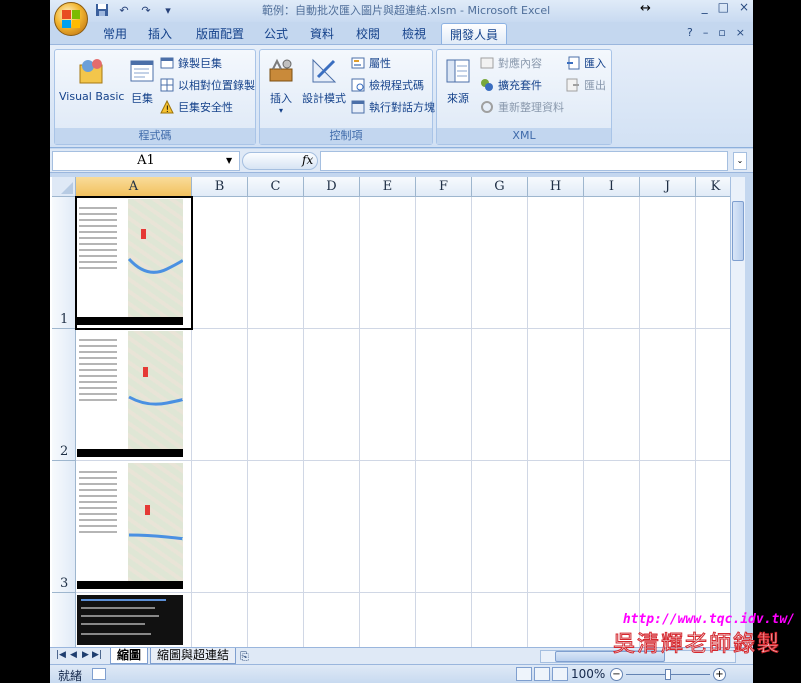  I want to click on column-header-A: A, so click(134, 187).